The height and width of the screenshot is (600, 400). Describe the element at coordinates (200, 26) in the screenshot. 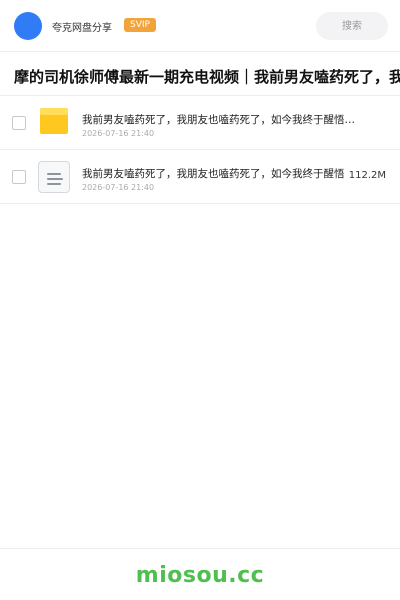

I see `share-header: 夸克网盘分享 SVIP` at that location.